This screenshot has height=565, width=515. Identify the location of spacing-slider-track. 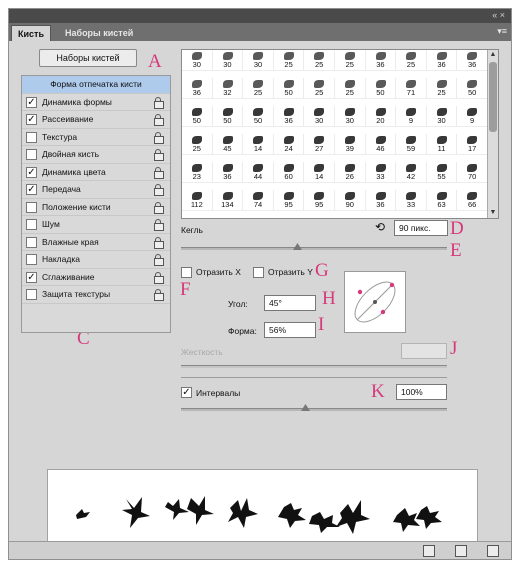
(314, 409).